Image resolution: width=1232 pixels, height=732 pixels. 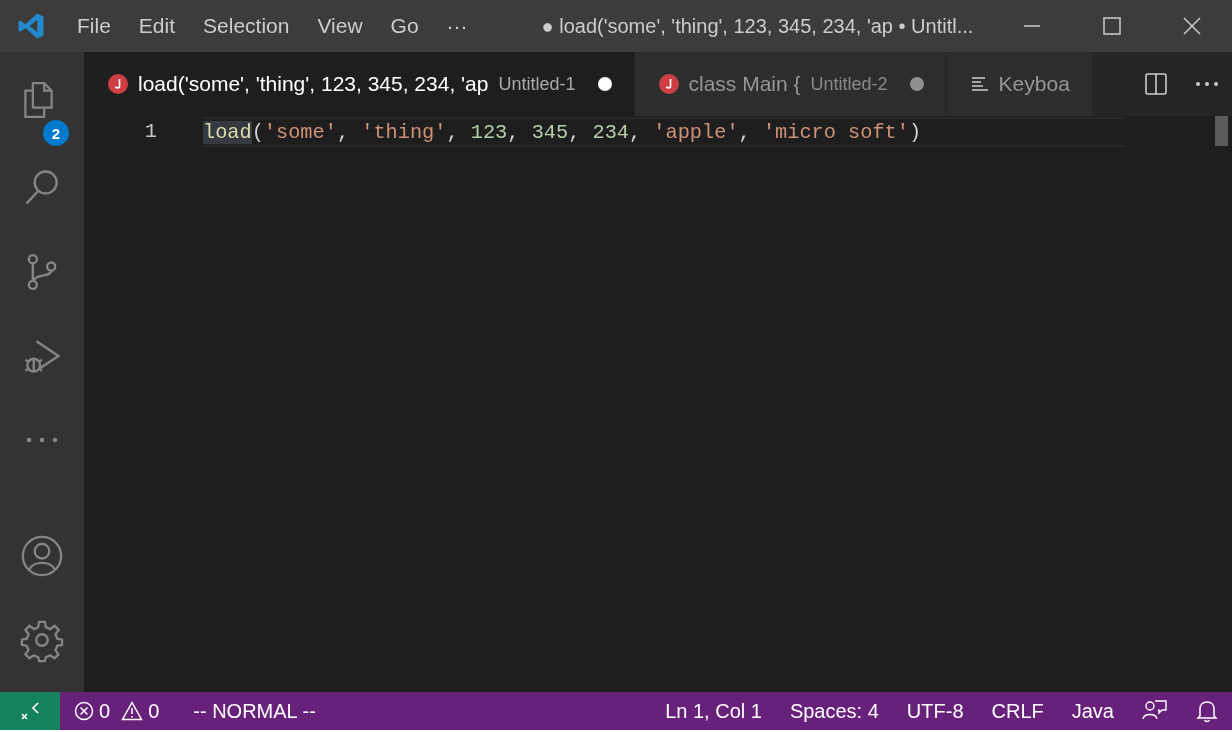 I want to click on menu-item: Go, so click(x=404, y=26).